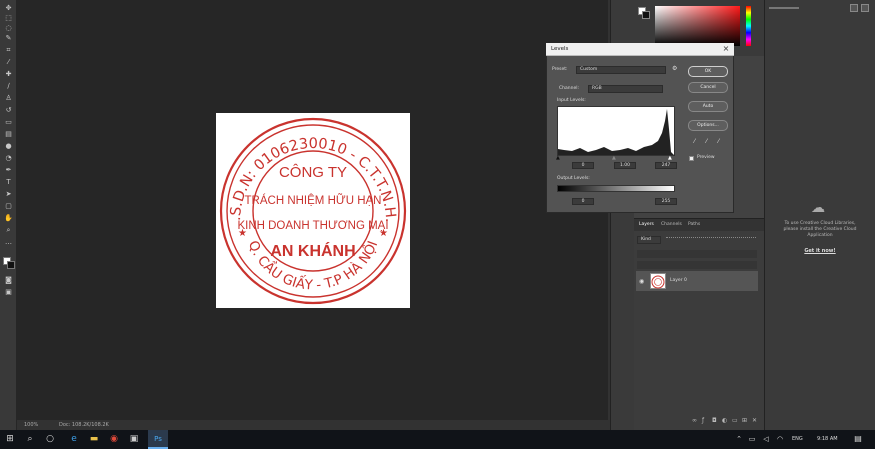 Image resolution: width=875 pixels, height=449 pixels. What do you see at coordinates (748, 26) in the screenshot?
I see `hue-slider` at bounding box center [748, 26].